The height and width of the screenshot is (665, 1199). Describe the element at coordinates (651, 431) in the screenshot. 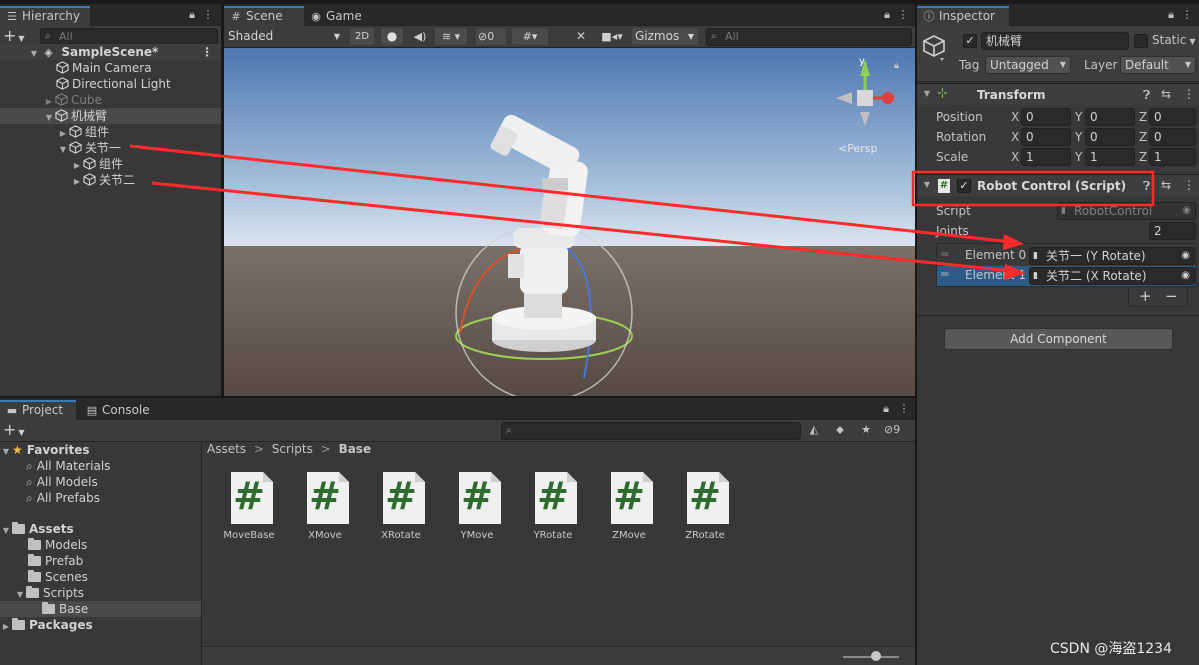

I see `project-search-input: ⌕` at that location.